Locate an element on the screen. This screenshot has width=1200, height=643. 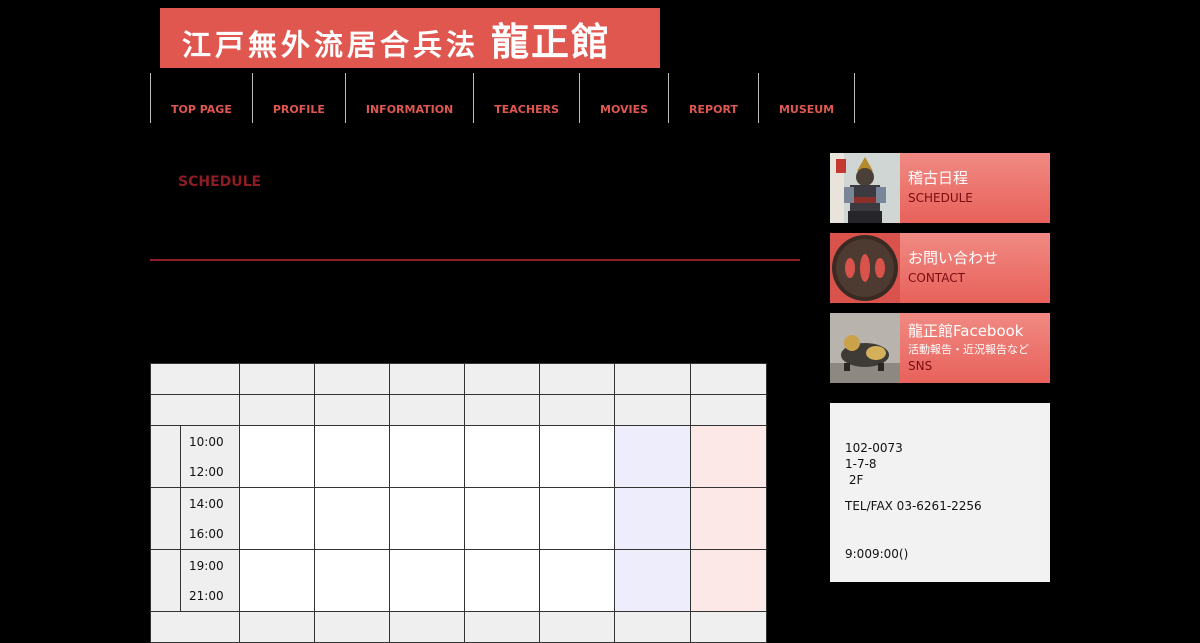
schedule-banner: 稽古日程 SCHEDULE is located at coordinates (940, 188).